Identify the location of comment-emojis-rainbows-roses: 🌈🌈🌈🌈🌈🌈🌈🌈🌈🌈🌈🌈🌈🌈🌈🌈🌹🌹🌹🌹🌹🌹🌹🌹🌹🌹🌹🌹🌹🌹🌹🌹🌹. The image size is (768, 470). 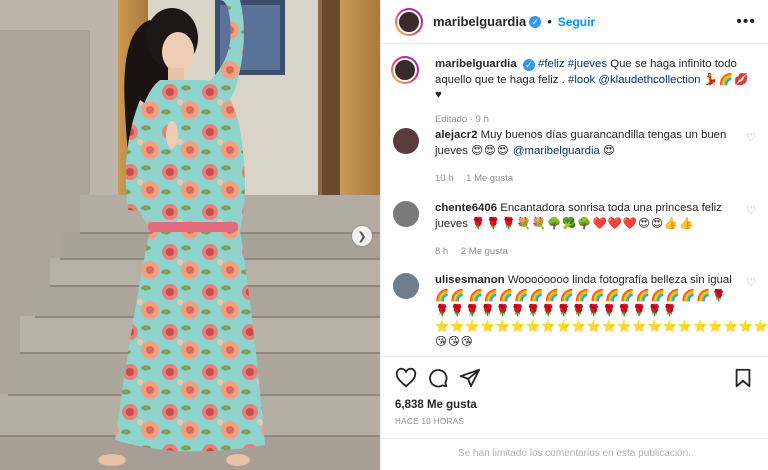
(581, 303).